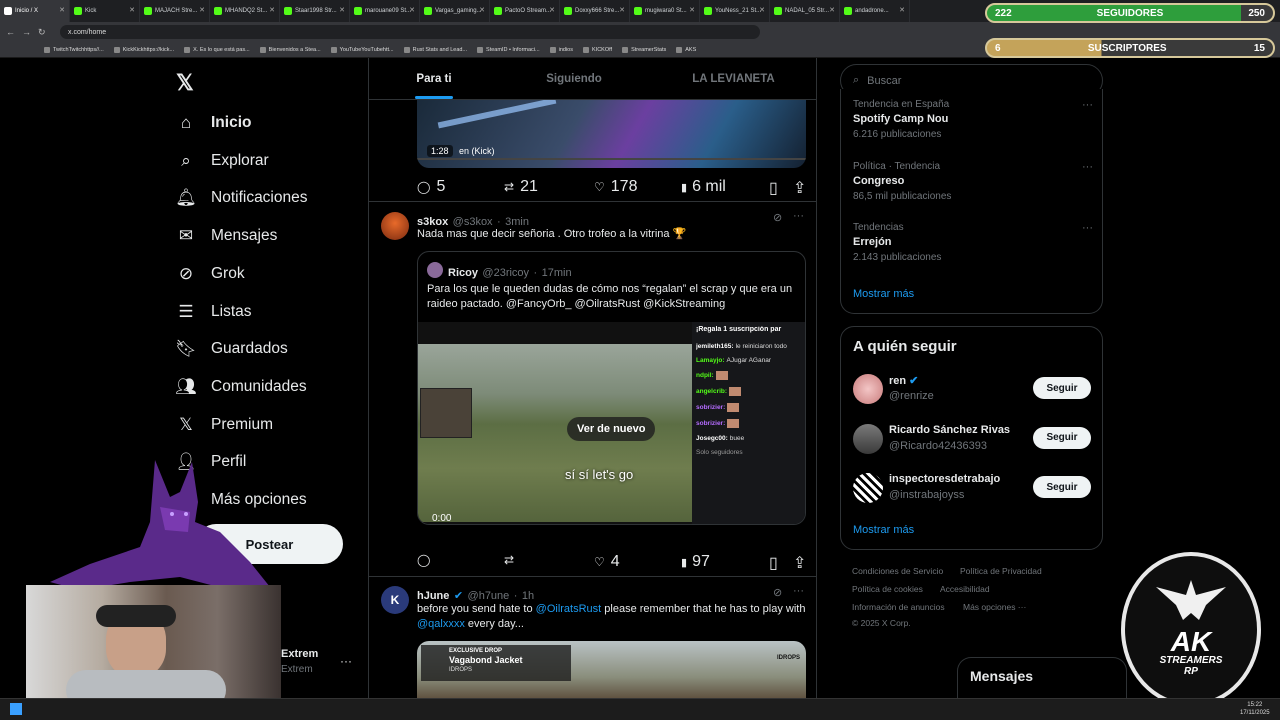 This screenshot has width=1280, height=720. What do you see at coordinates (611, 159) in the screenshot?
I see `video-progress` at bounding box center [611, 159].